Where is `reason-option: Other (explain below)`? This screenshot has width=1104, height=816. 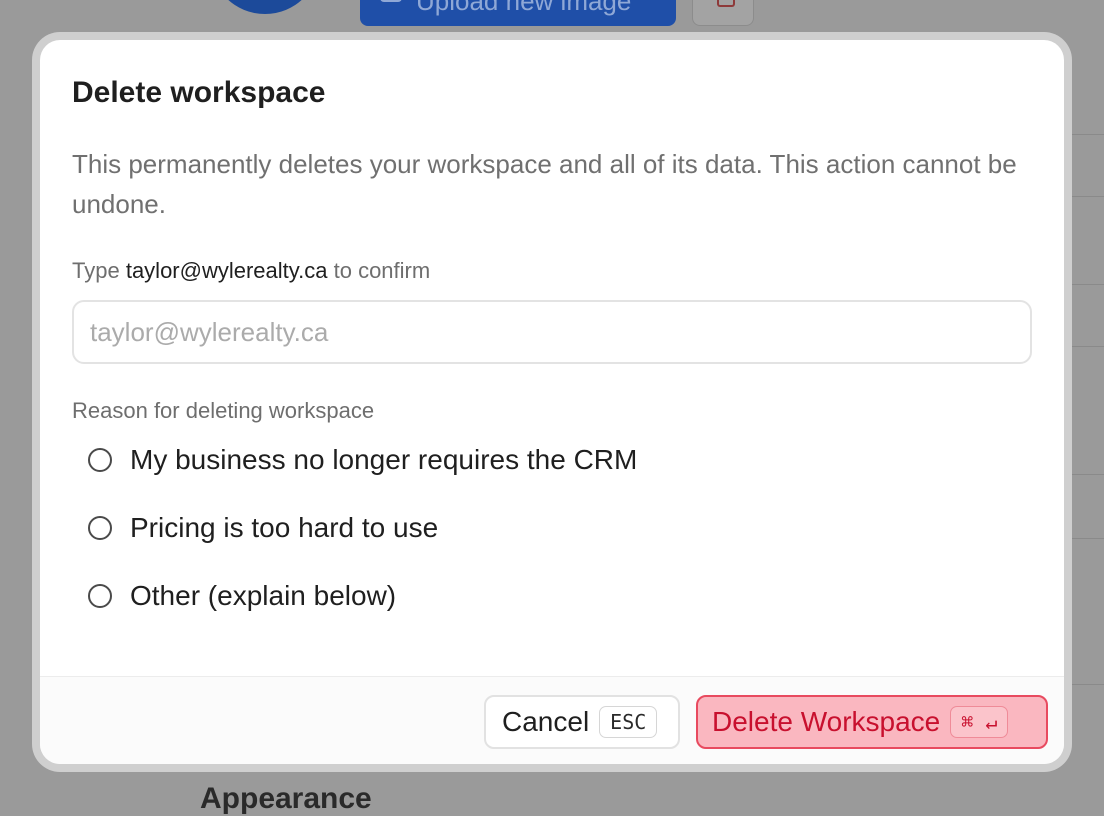 reason-option: Other (explain below) is located at coordinates (242, 596).